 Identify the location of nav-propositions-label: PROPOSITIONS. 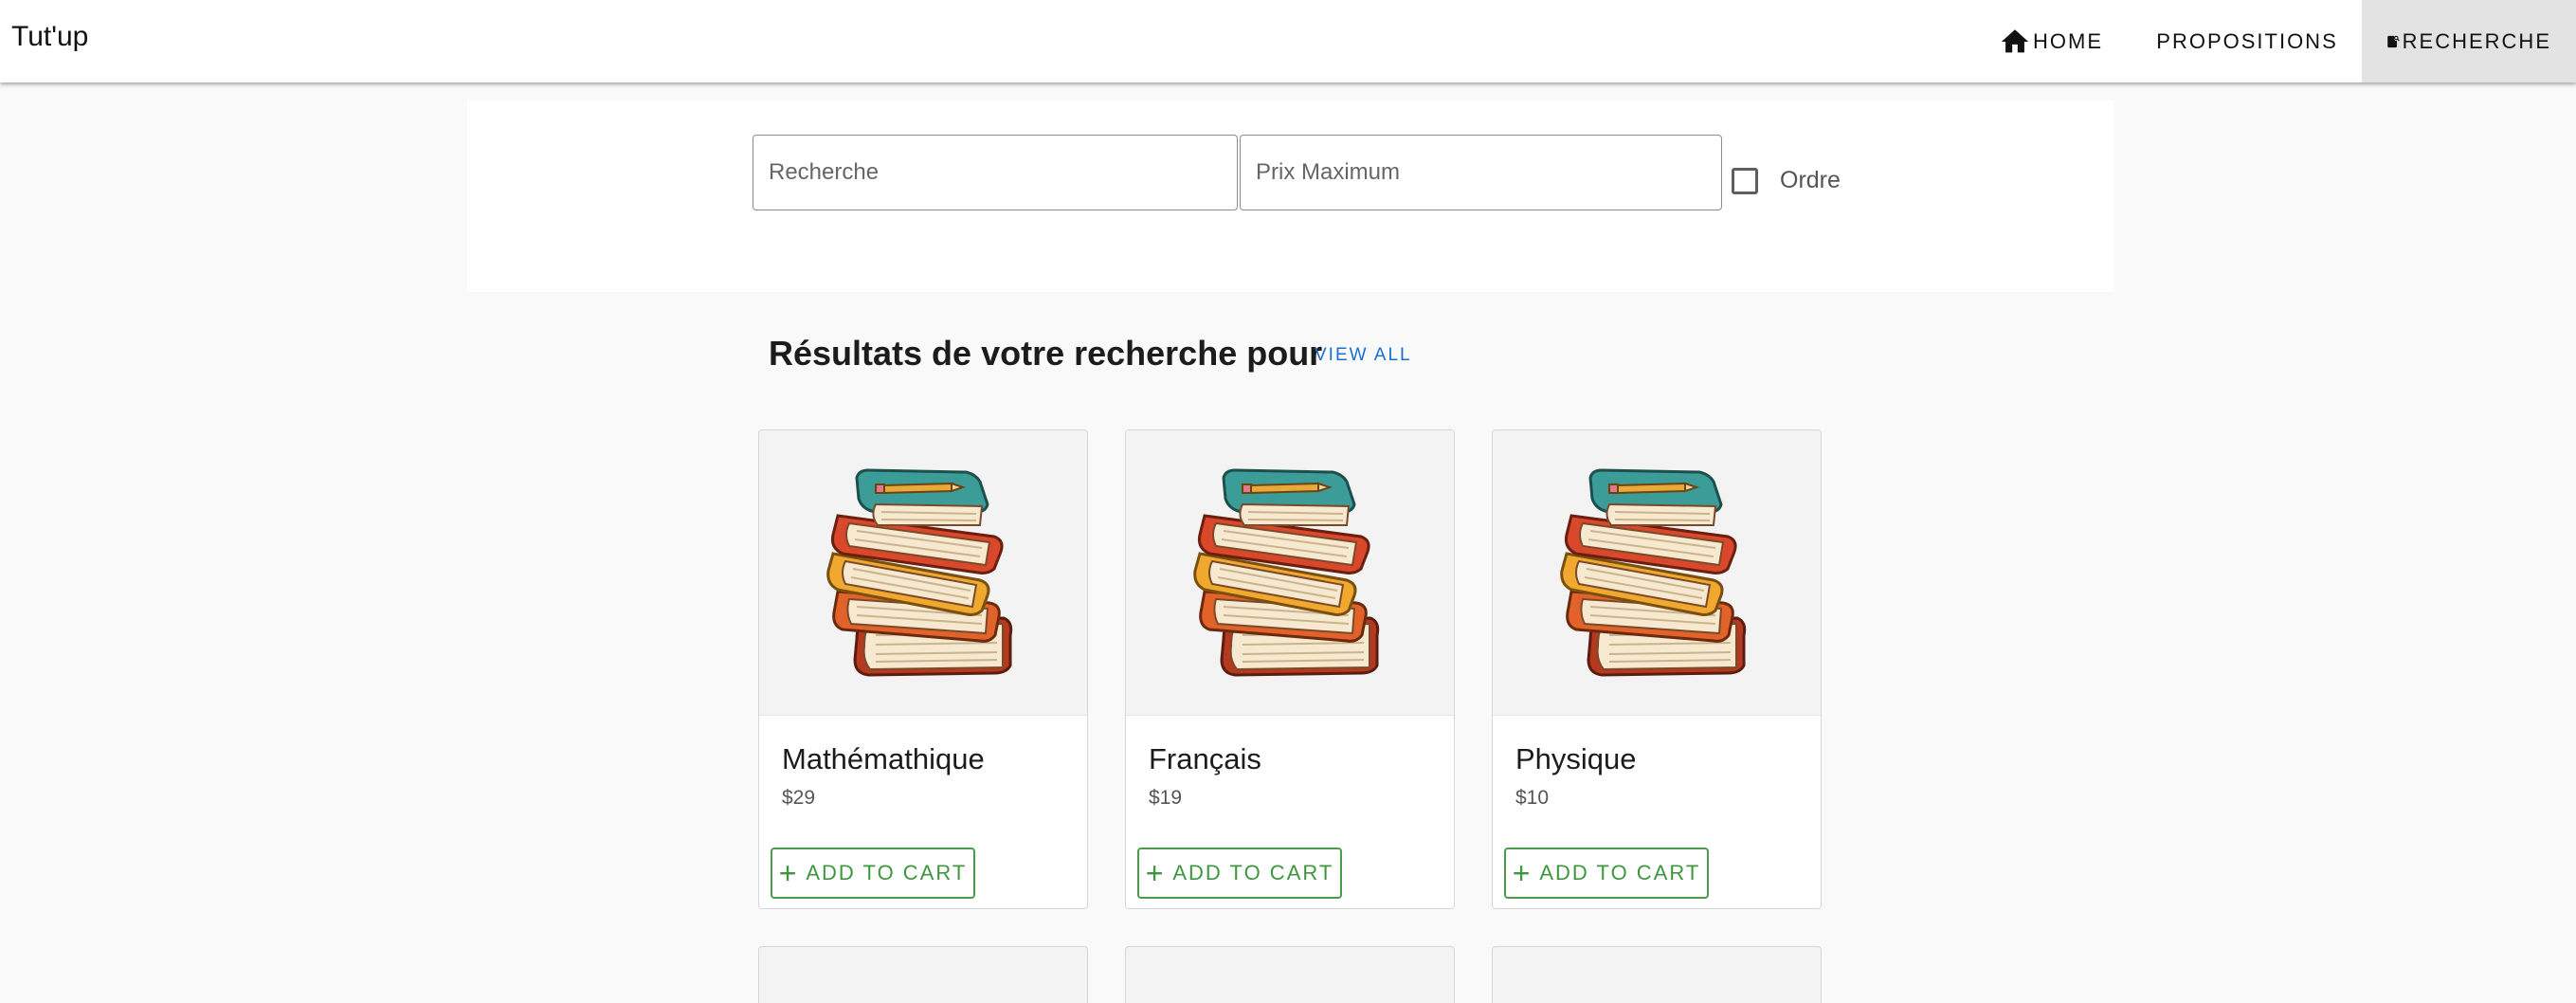
(2247, 40).